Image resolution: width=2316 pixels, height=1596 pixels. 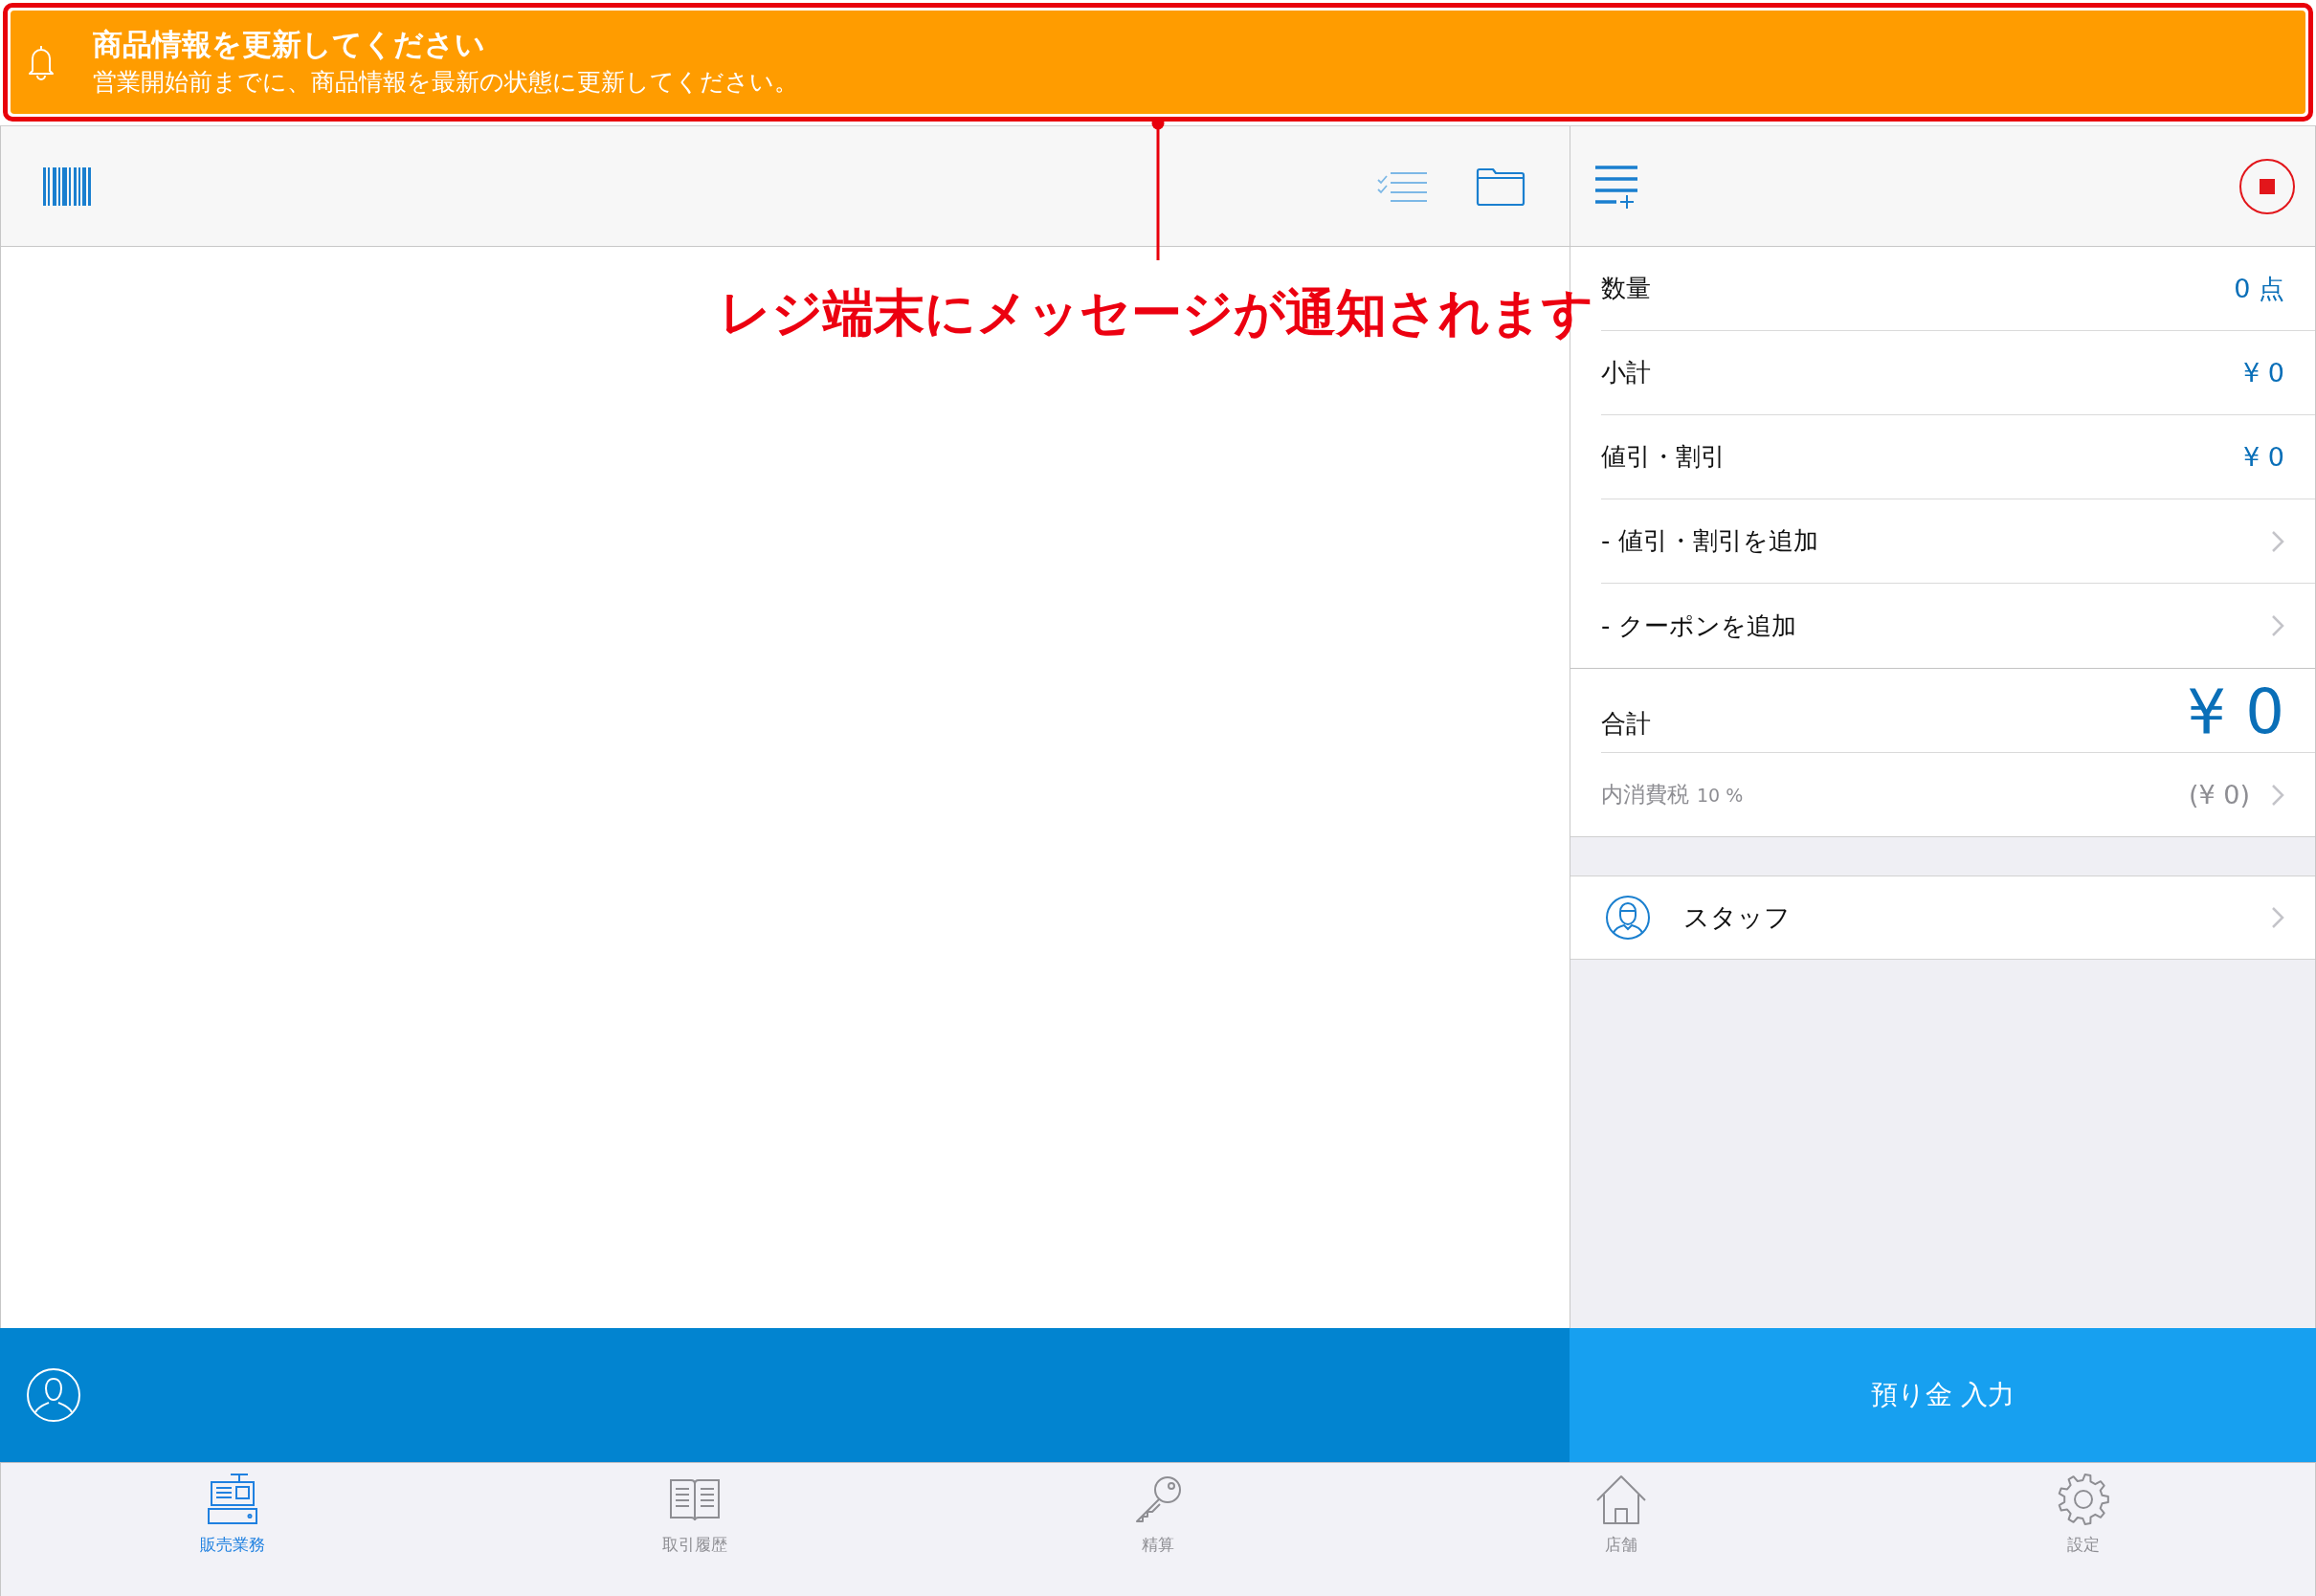 I want to click on list-item: - 値引・割引を追加, so click(x=1958, y=541).